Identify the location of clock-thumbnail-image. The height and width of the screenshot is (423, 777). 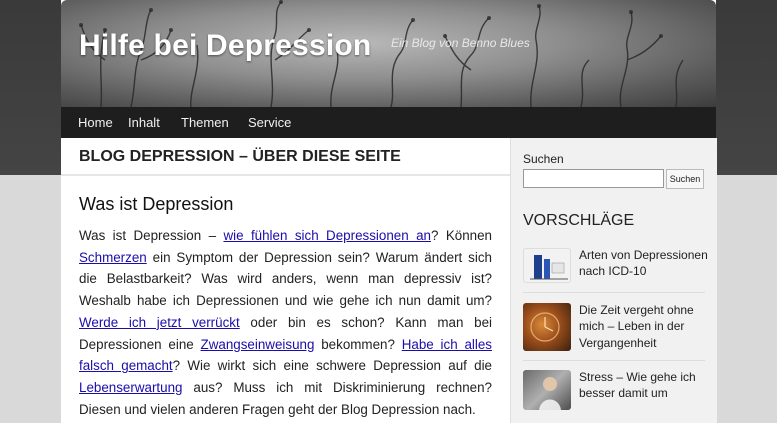
(545, 327).